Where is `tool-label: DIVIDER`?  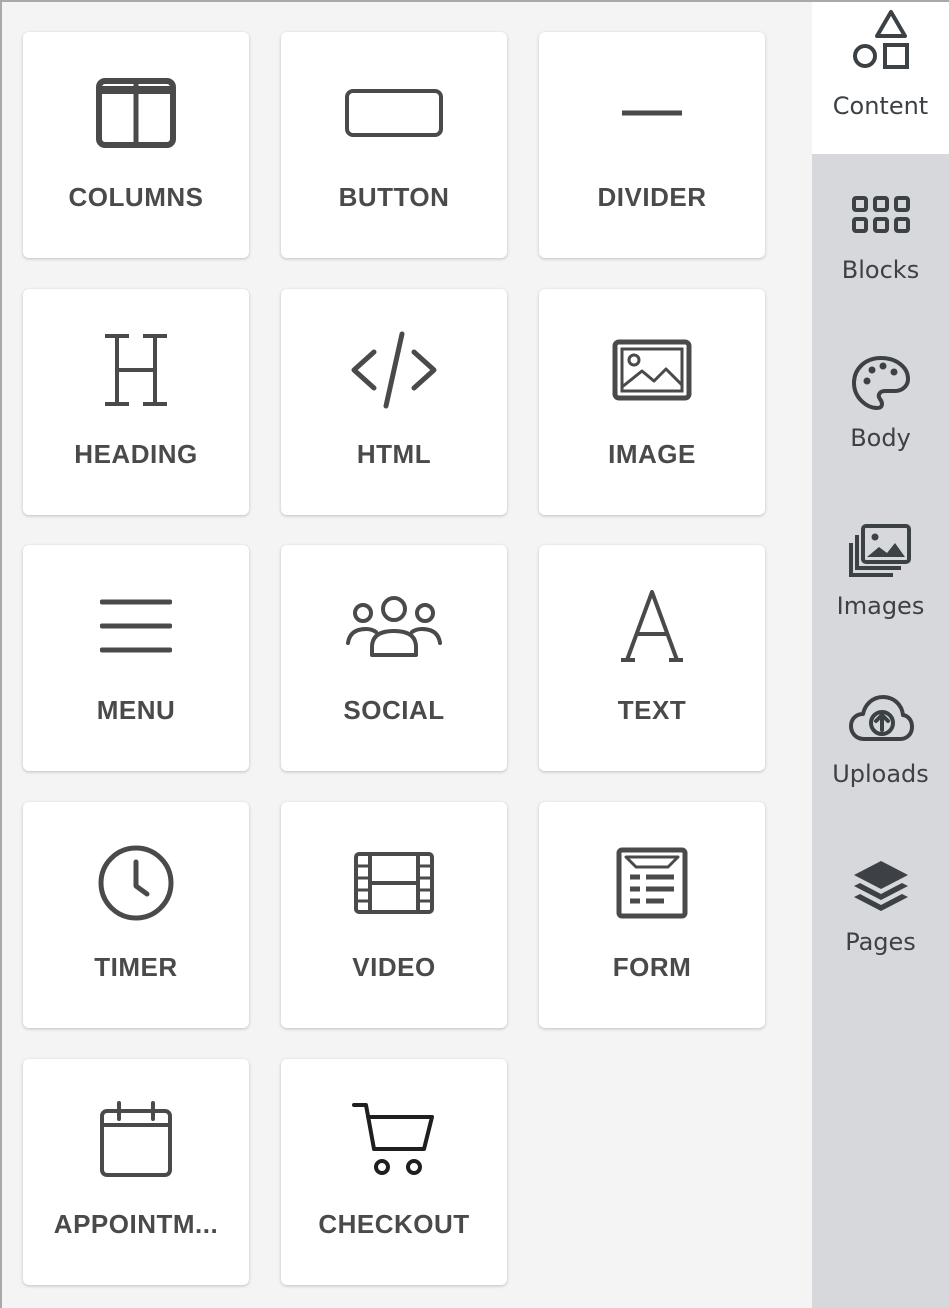 tool-label: DIVIDER is located at coordinates (652, 197).